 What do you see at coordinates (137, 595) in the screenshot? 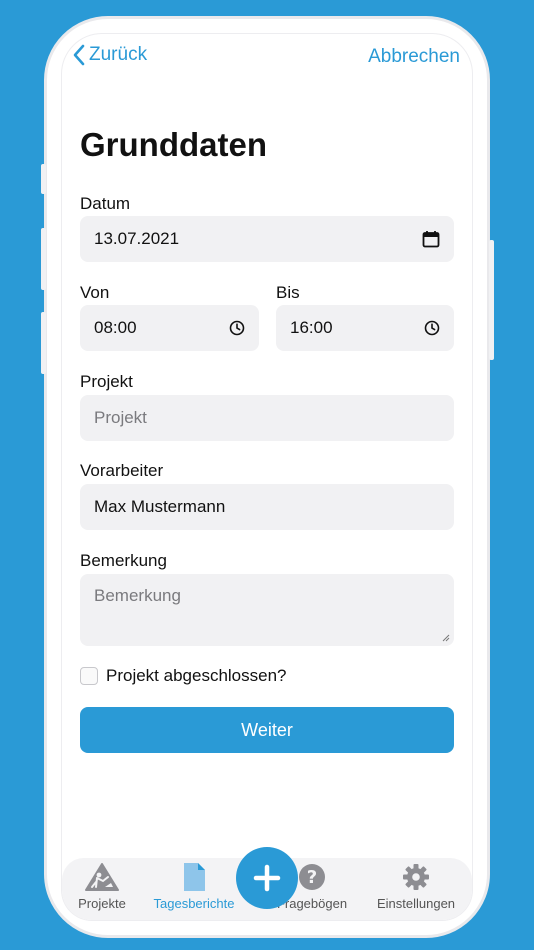
I see `bemerkung-placeholder: Bemerkung` at bounding box center [137, 595].